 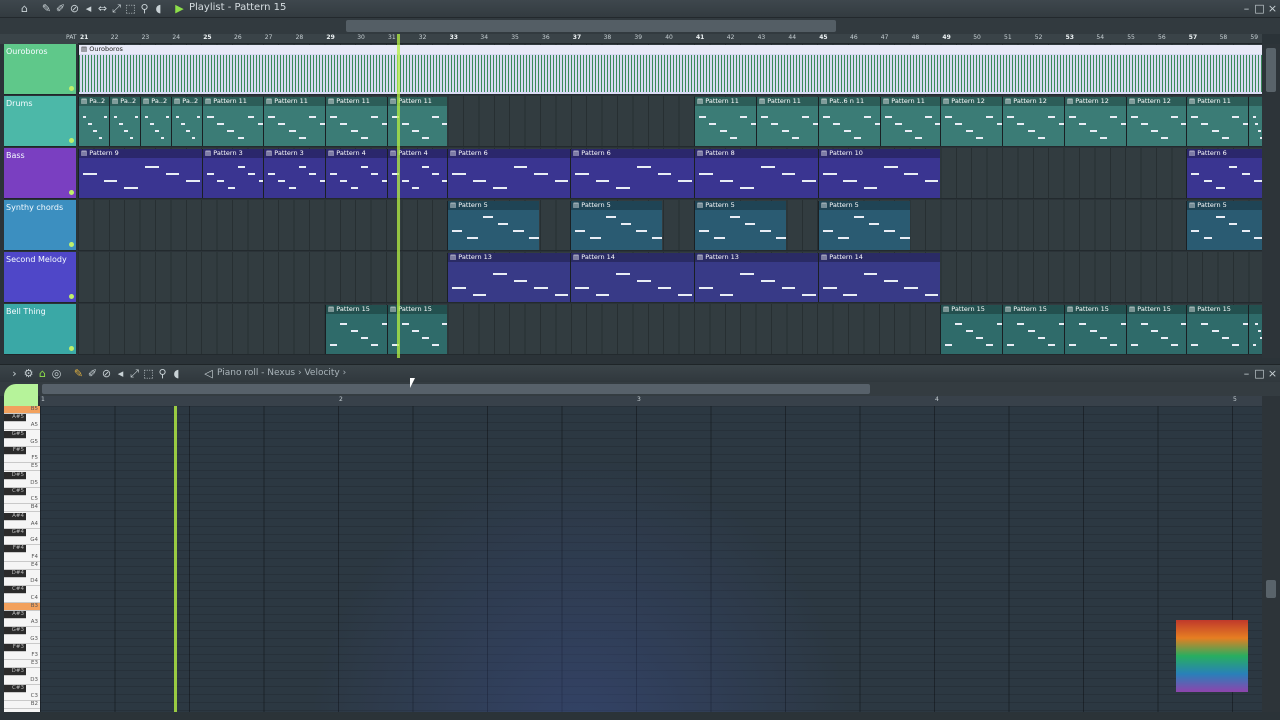 What do you see at coordinates (22, 656) in the screenshot?
I see `piano-key: F3` at bounding box center [22, 656].